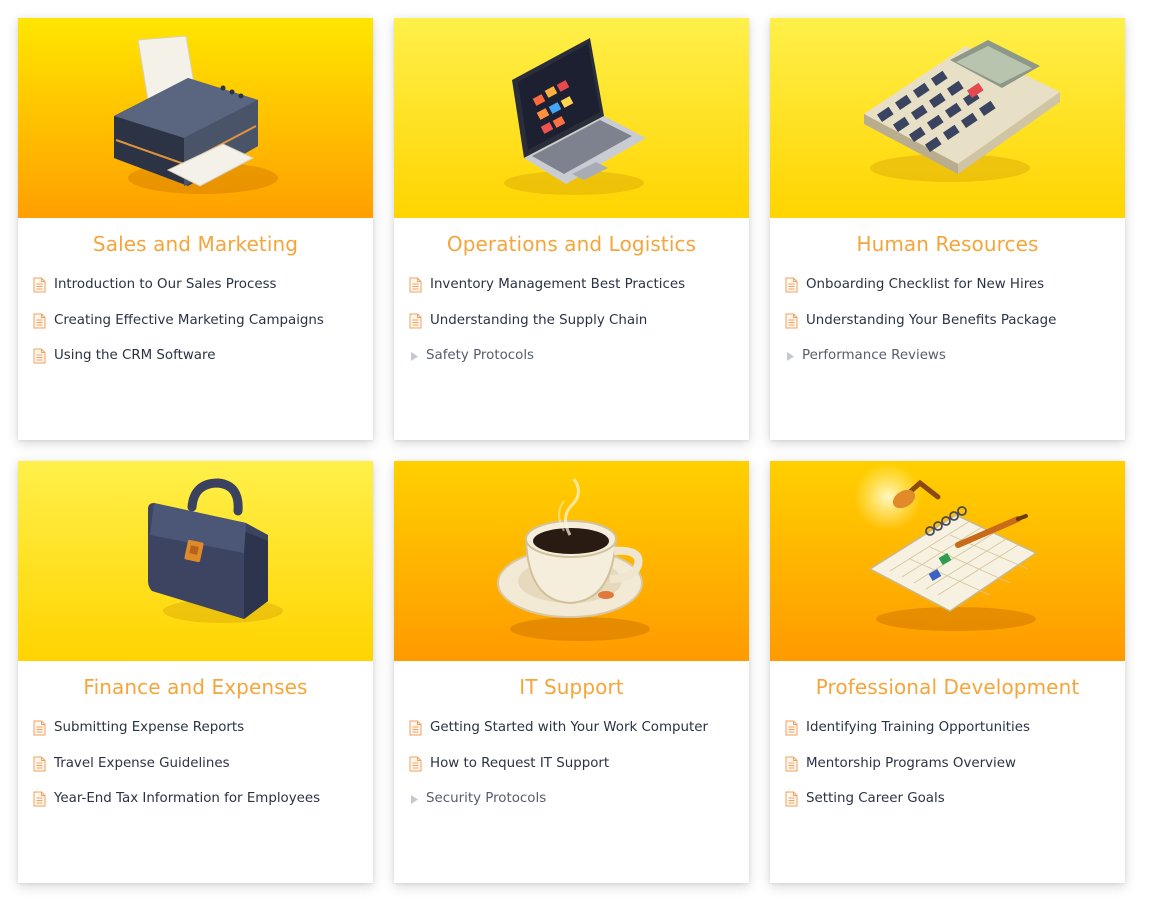 The image size is (1150, 905). Describe the element at coordinates (195, 365) in the screenshot. I see `article-link: Using the CRM Software` at that location.